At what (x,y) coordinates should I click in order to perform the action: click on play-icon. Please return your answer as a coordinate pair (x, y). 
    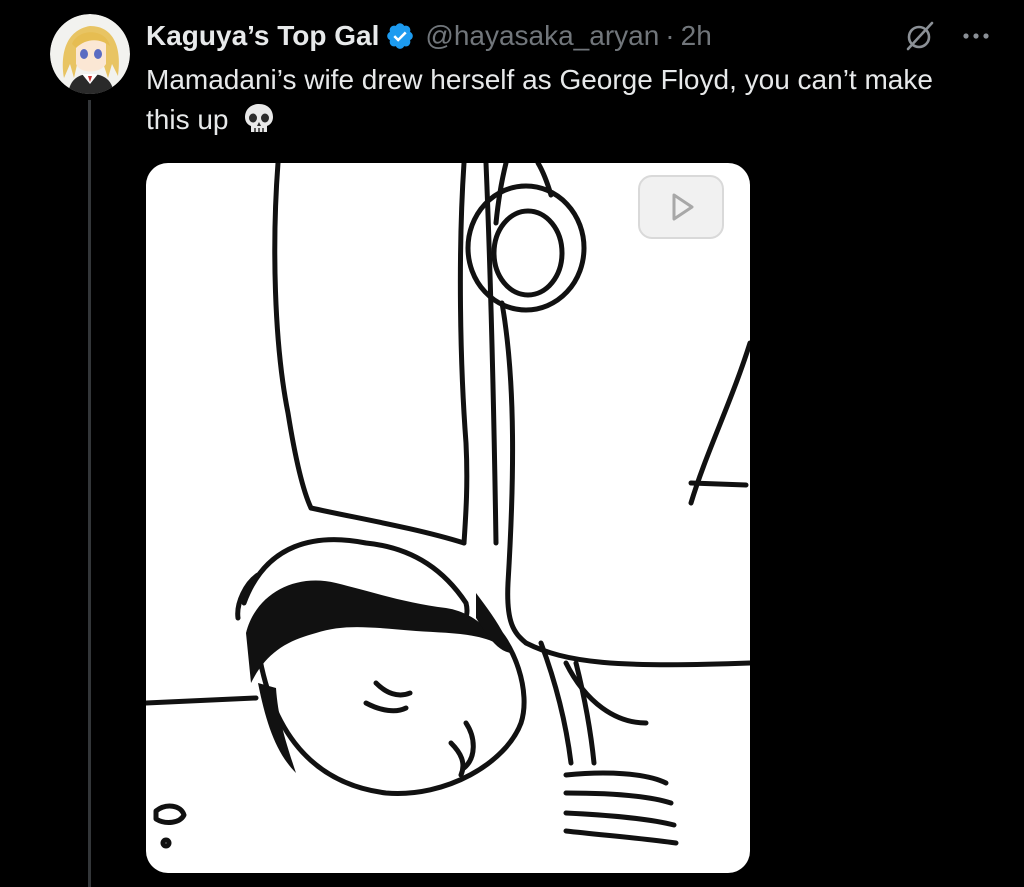
    Looking at the image, I should click on (683, 207).